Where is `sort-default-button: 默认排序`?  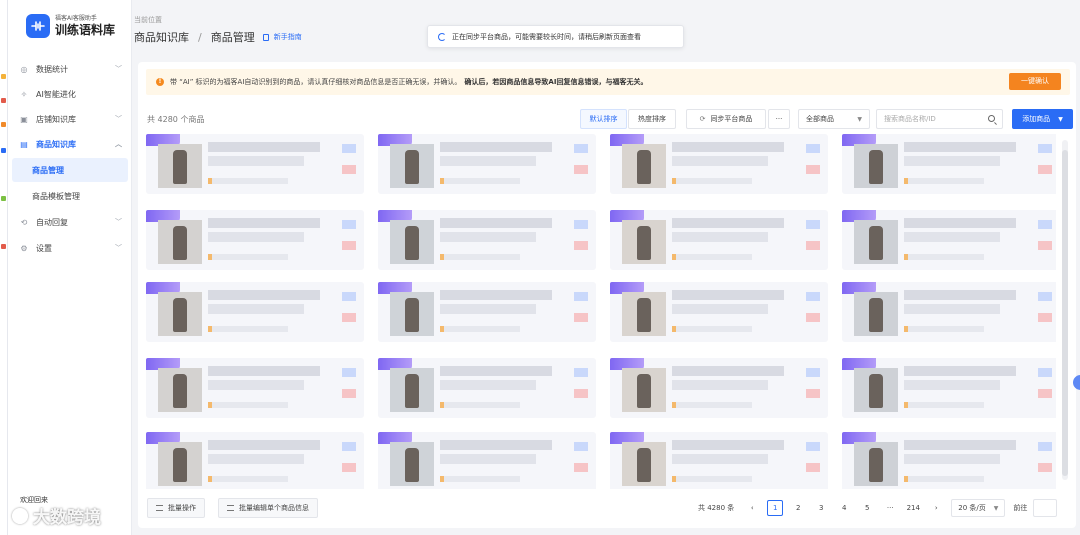 sort-default-button: 默认排序 is located at coordinates (603, 119).